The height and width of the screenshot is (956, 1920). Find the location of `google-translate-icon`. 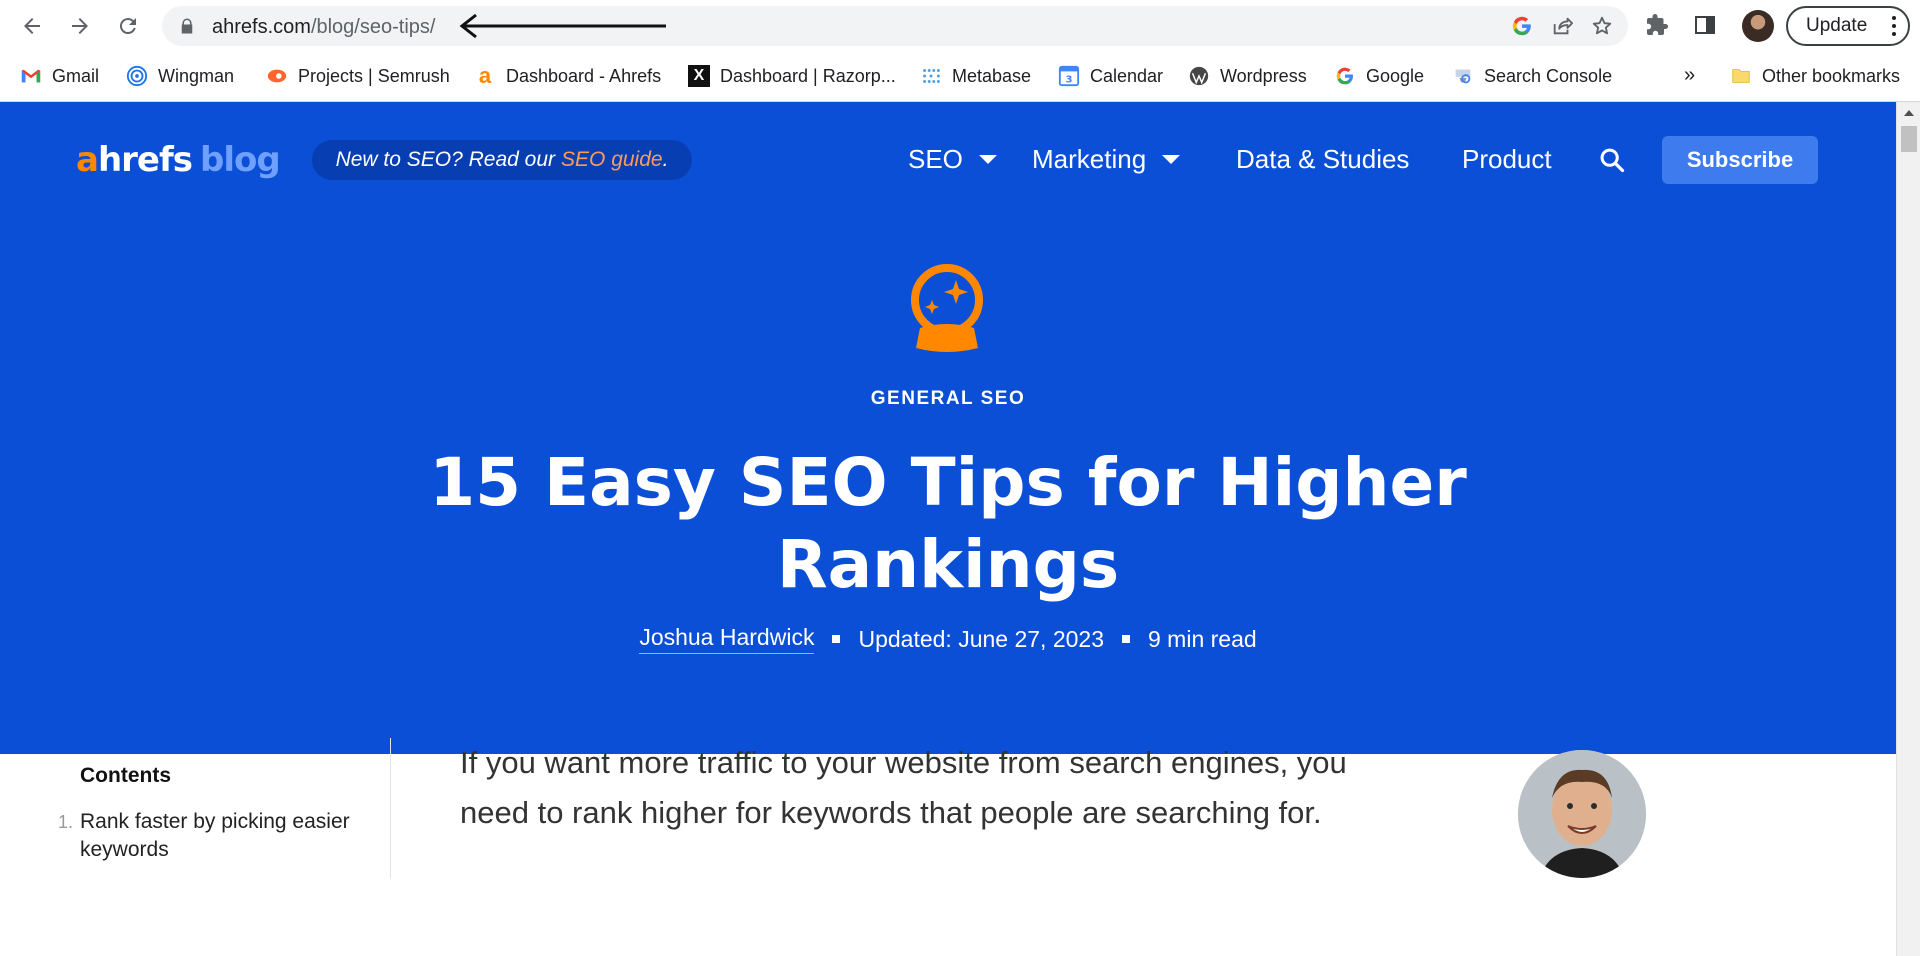

google-translate-icon is located at coordinates (1522, 26).